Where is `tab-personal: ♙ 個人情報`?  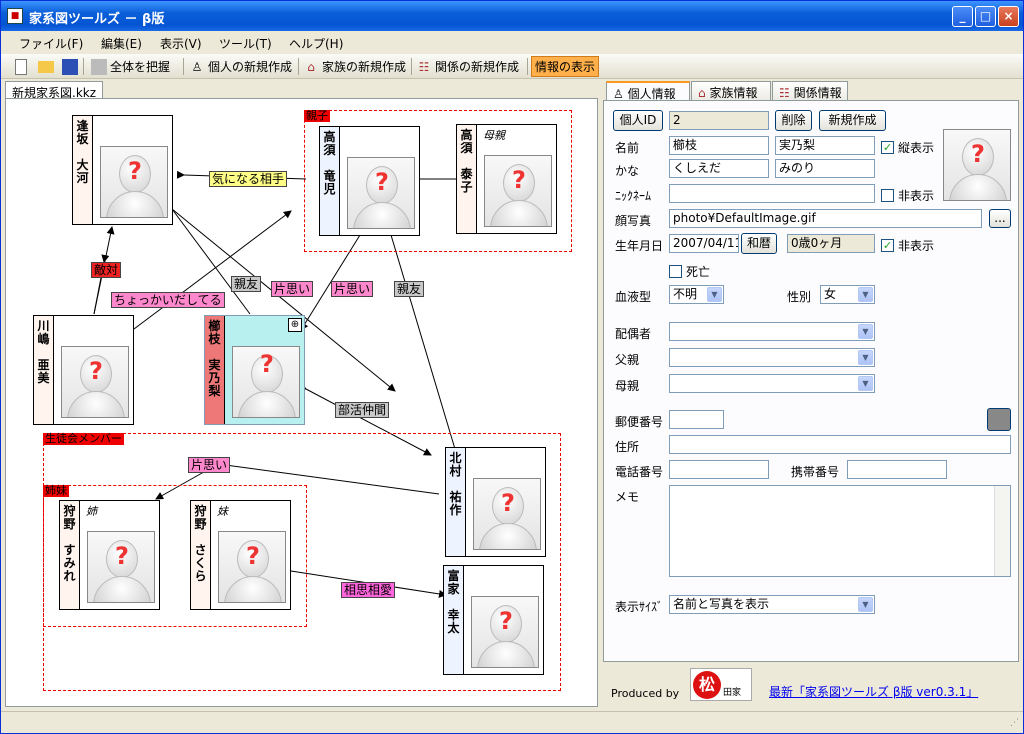 tab-personal: ♙ 個人情報 is located at coordinates (648, 91).